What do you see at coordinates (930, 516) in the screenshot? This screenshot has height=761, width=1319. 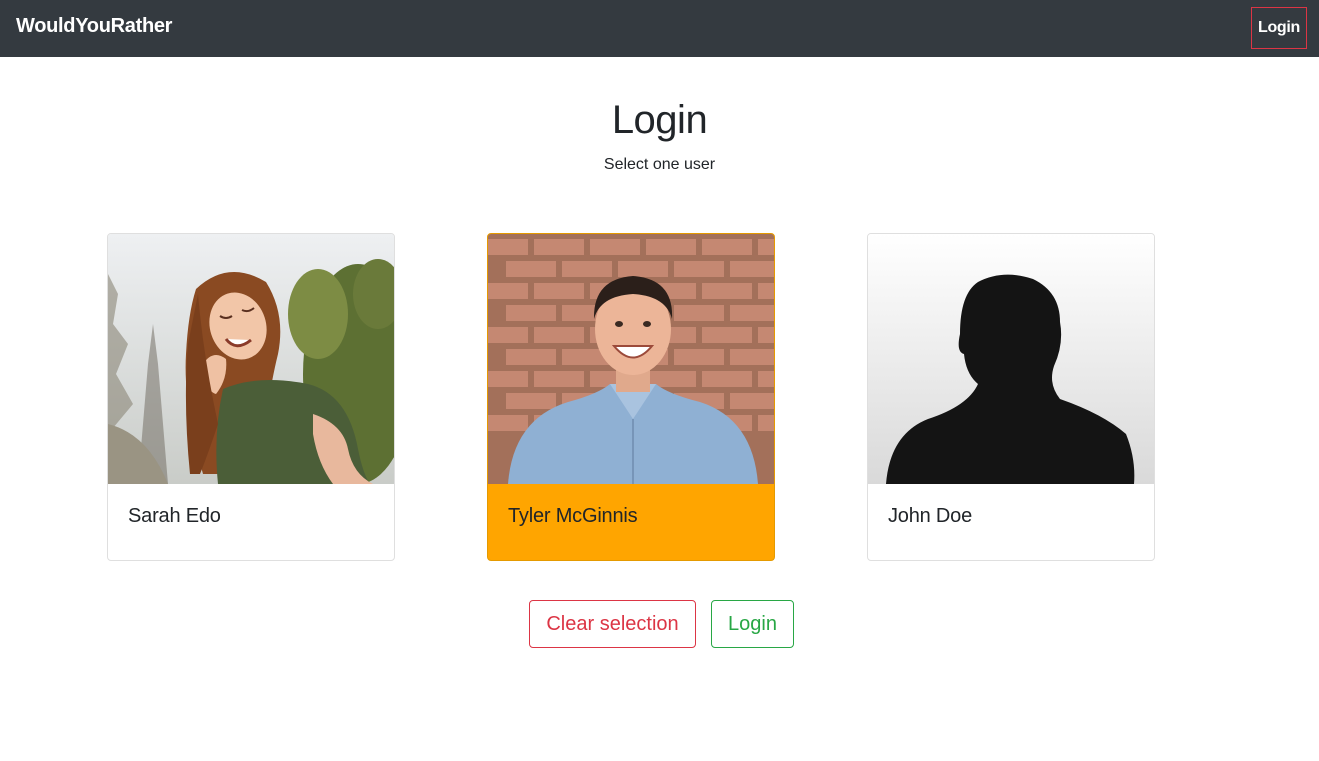 I see `user-name: John Doe` at bounding box center [930, 516].